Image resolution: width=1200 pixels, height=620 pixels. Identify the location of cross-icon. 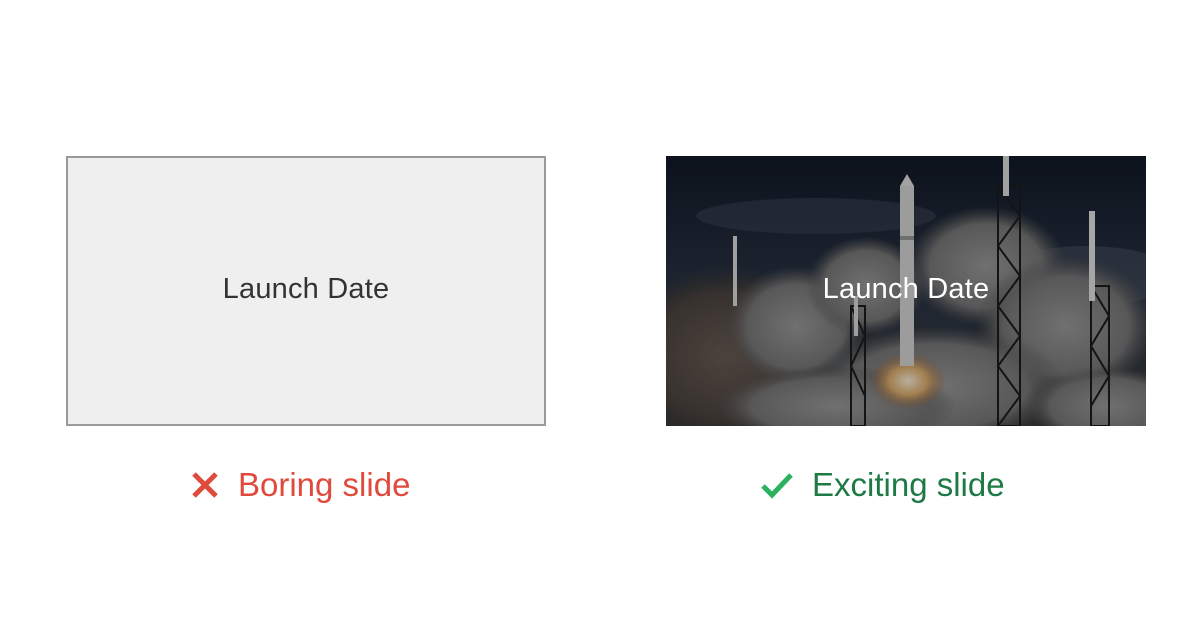
(205, 485).